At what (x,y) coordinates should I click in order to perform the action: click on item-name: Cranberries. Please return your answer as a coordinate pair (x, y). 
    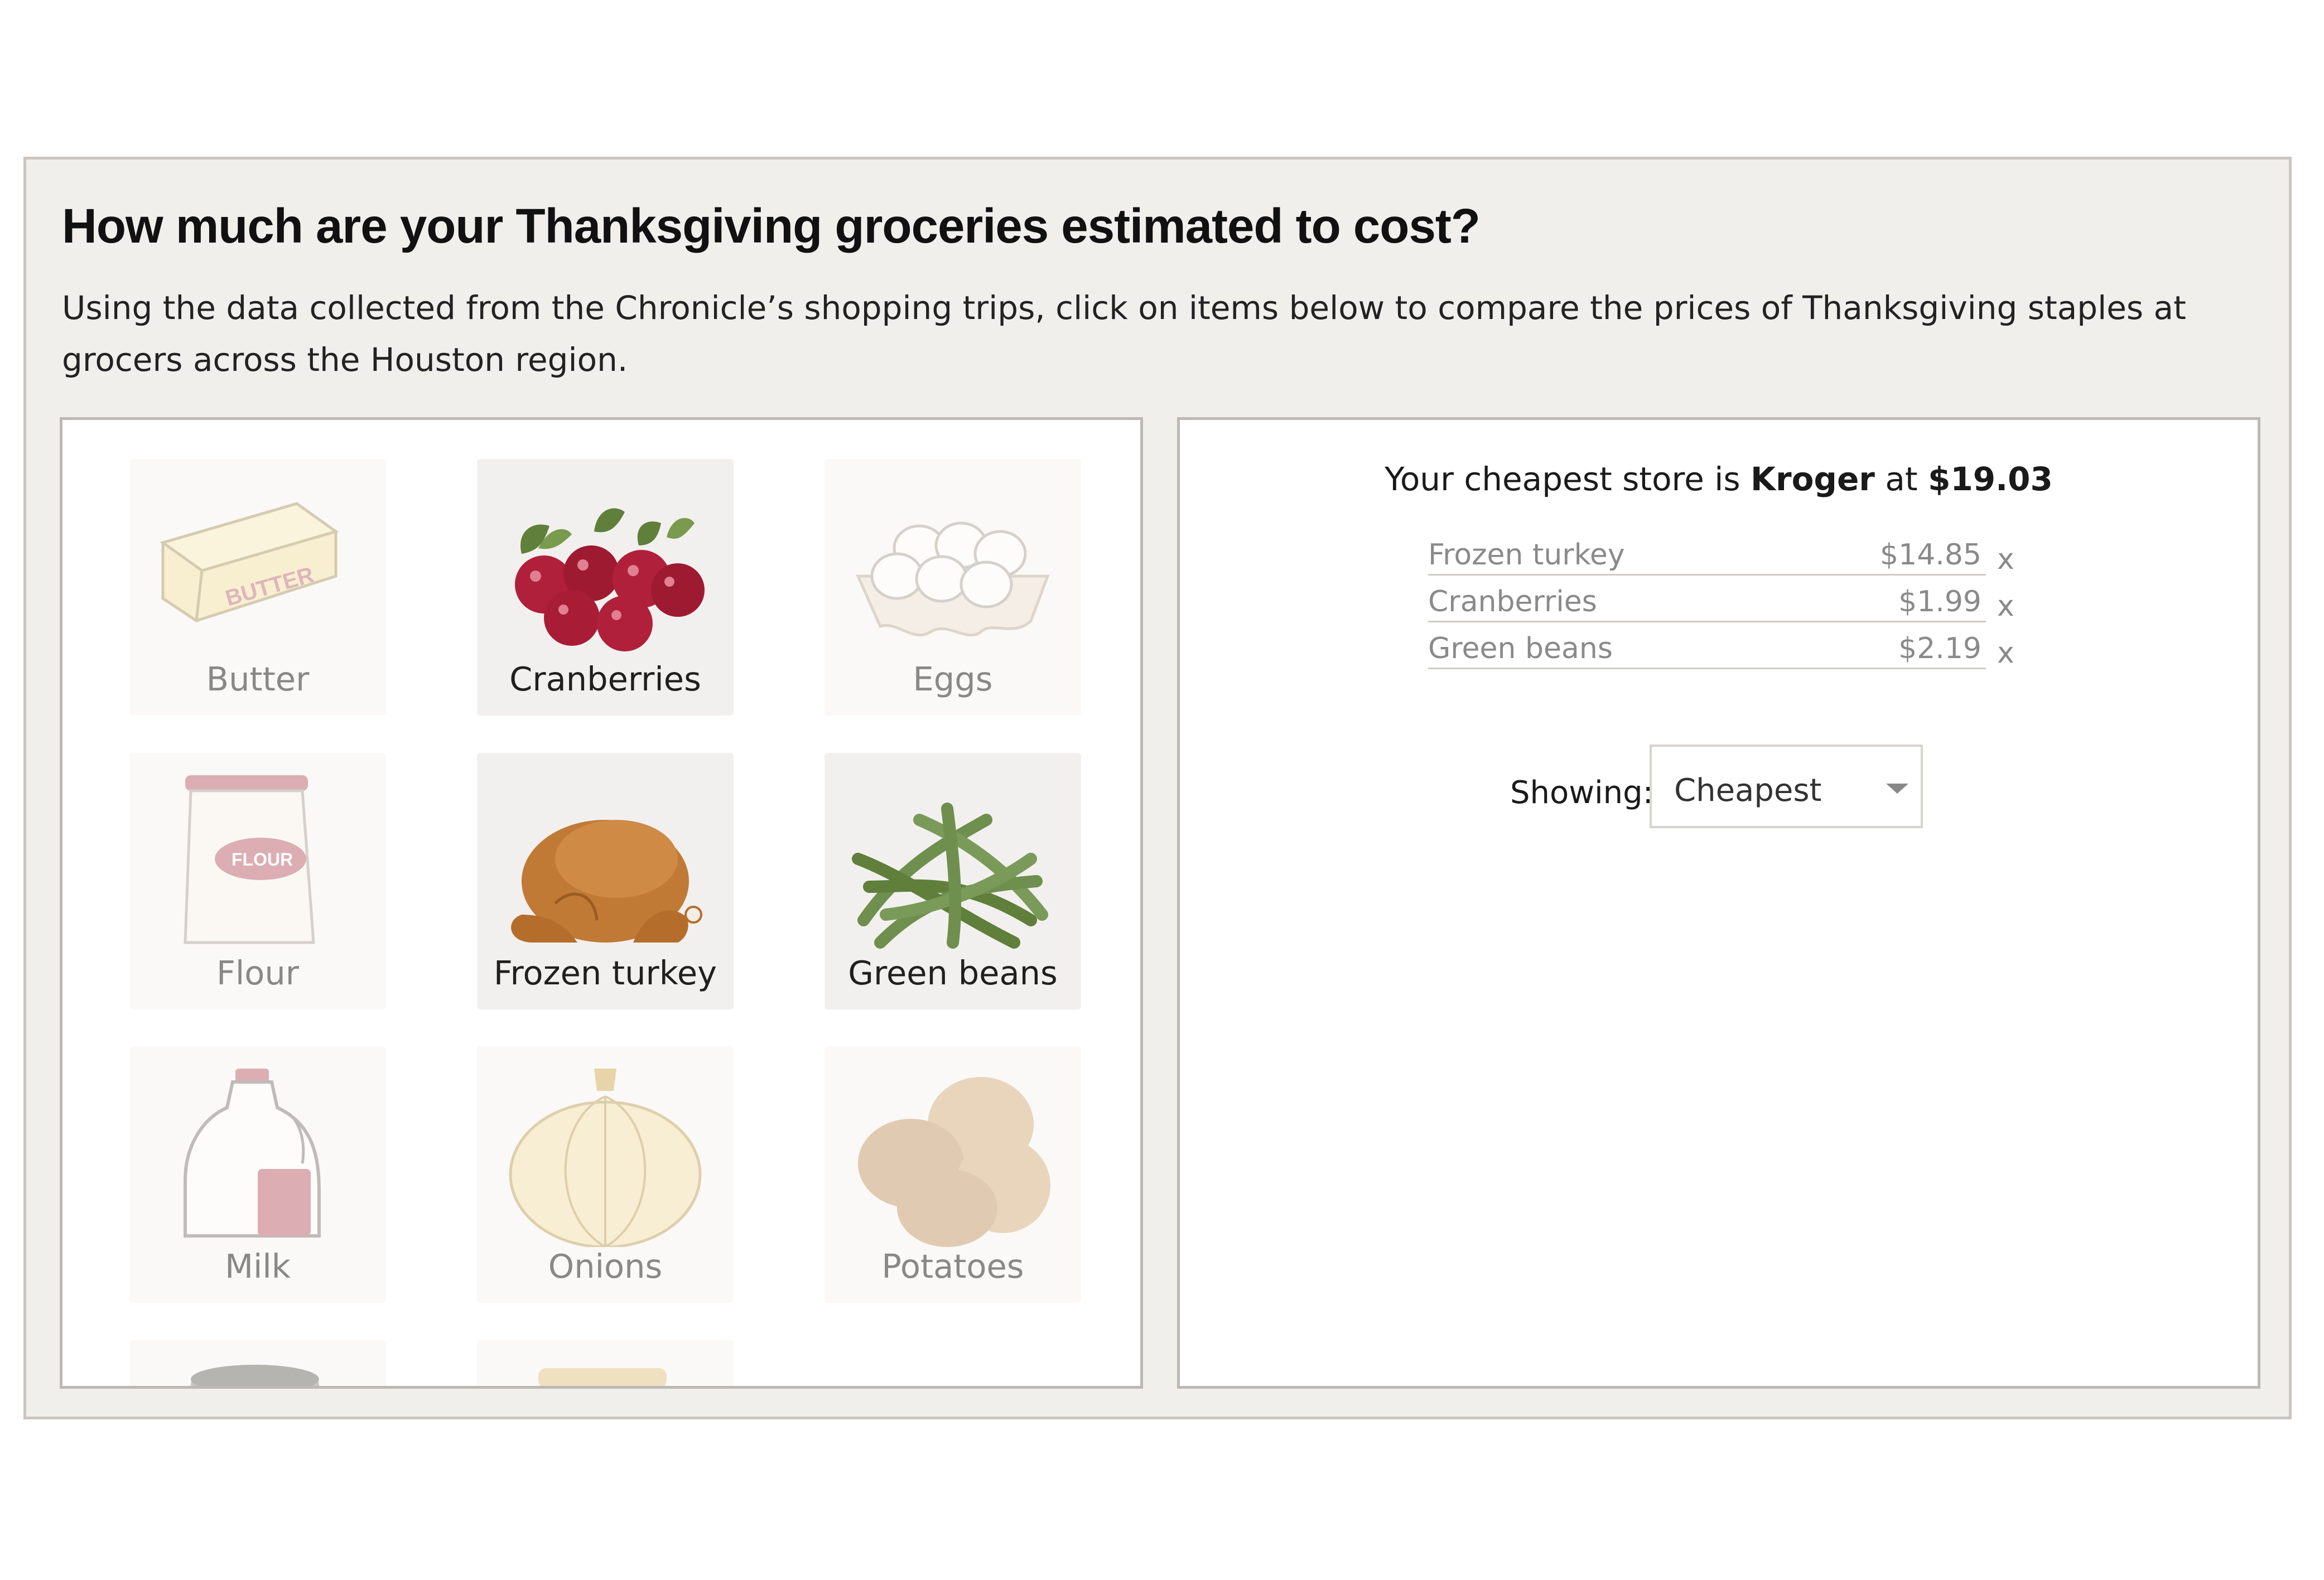
    Looking at the image, I should click on (1512, 602).